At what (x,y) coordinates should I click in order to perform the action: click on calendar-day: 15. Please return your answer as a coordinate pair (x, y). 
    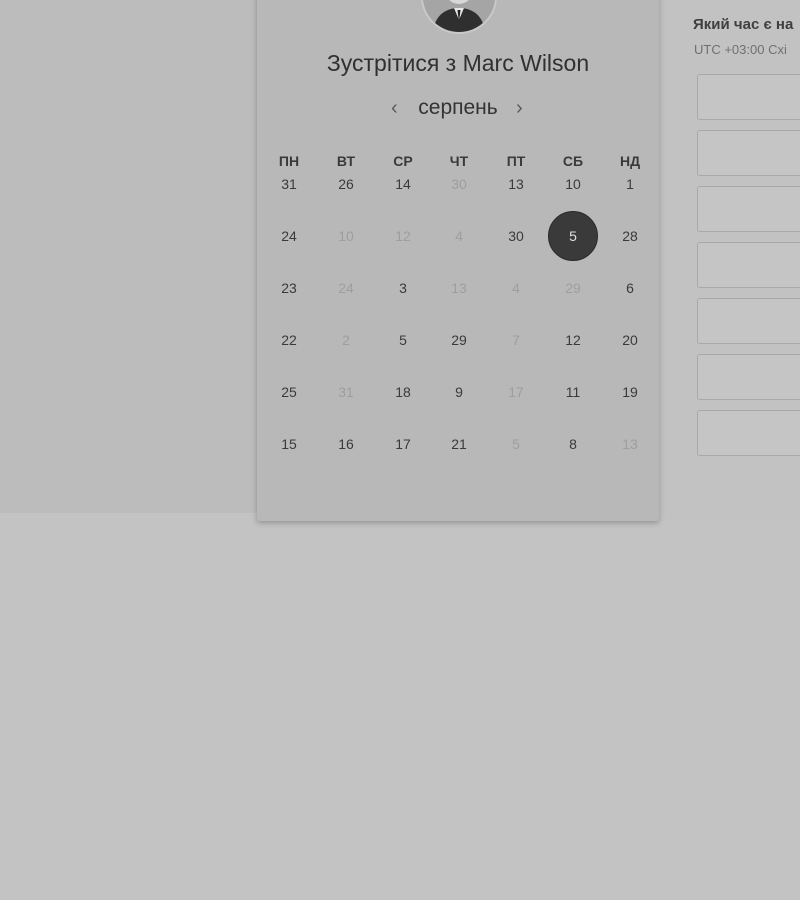
    Looking at the image, I should click on (289, 444).